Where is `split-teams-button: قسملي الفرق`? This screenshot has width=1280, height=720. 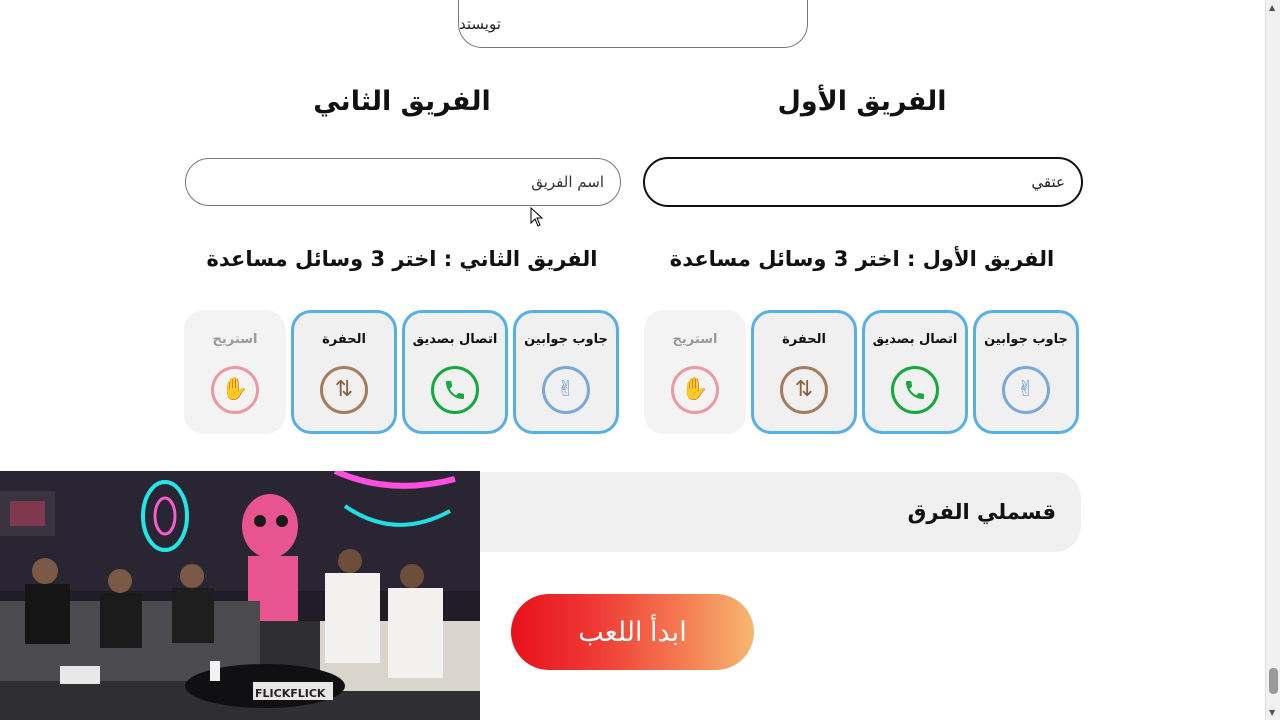
split-teams-button: قسملي الفرق is located at coordinates (780, 512).